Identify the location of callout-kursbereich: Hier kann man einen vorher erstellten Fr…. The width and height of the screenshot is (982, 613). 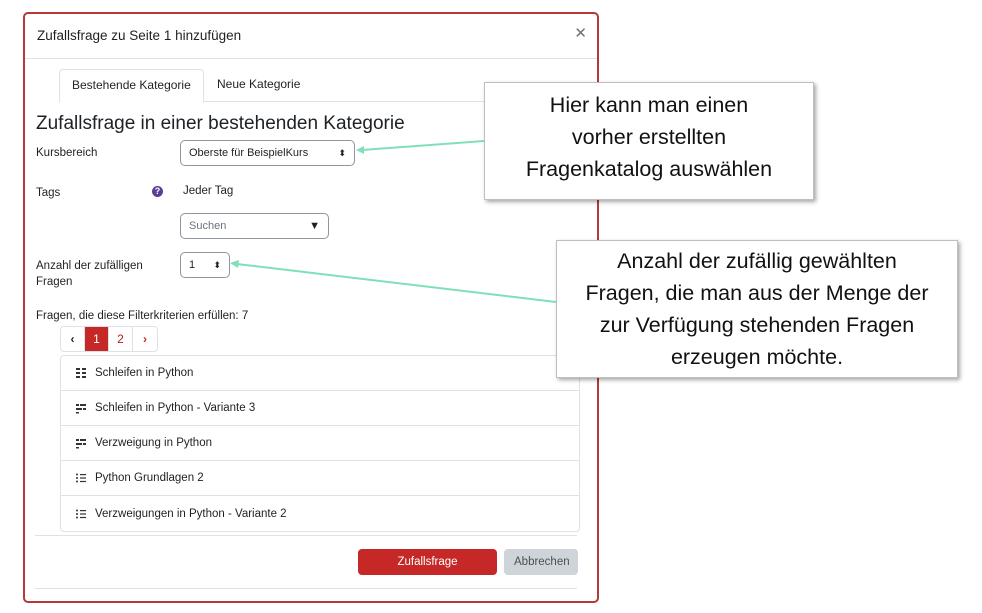
(649, 141).